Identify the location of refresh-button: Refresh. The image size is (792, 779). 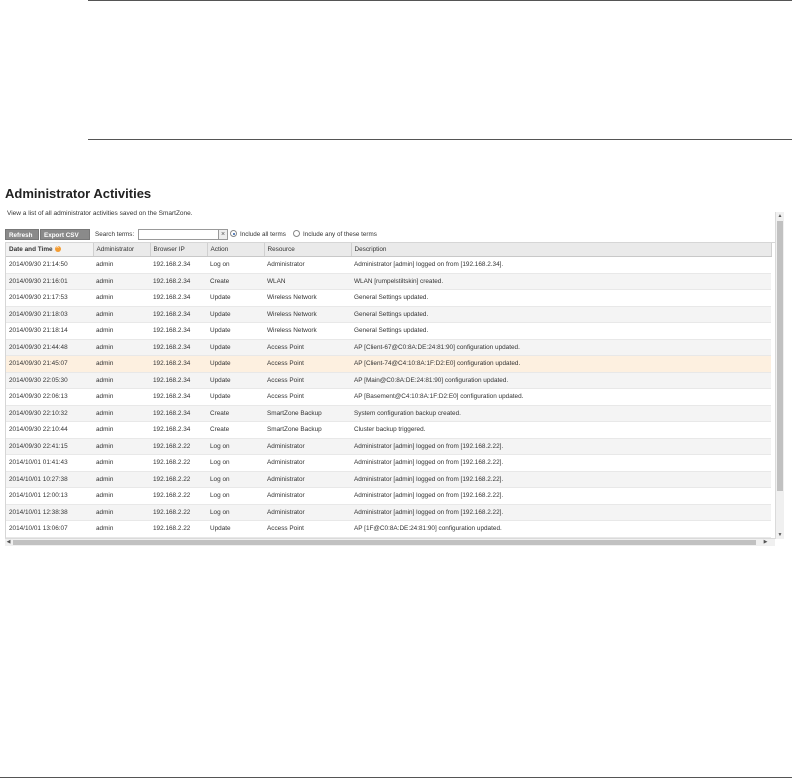
(22, 234).